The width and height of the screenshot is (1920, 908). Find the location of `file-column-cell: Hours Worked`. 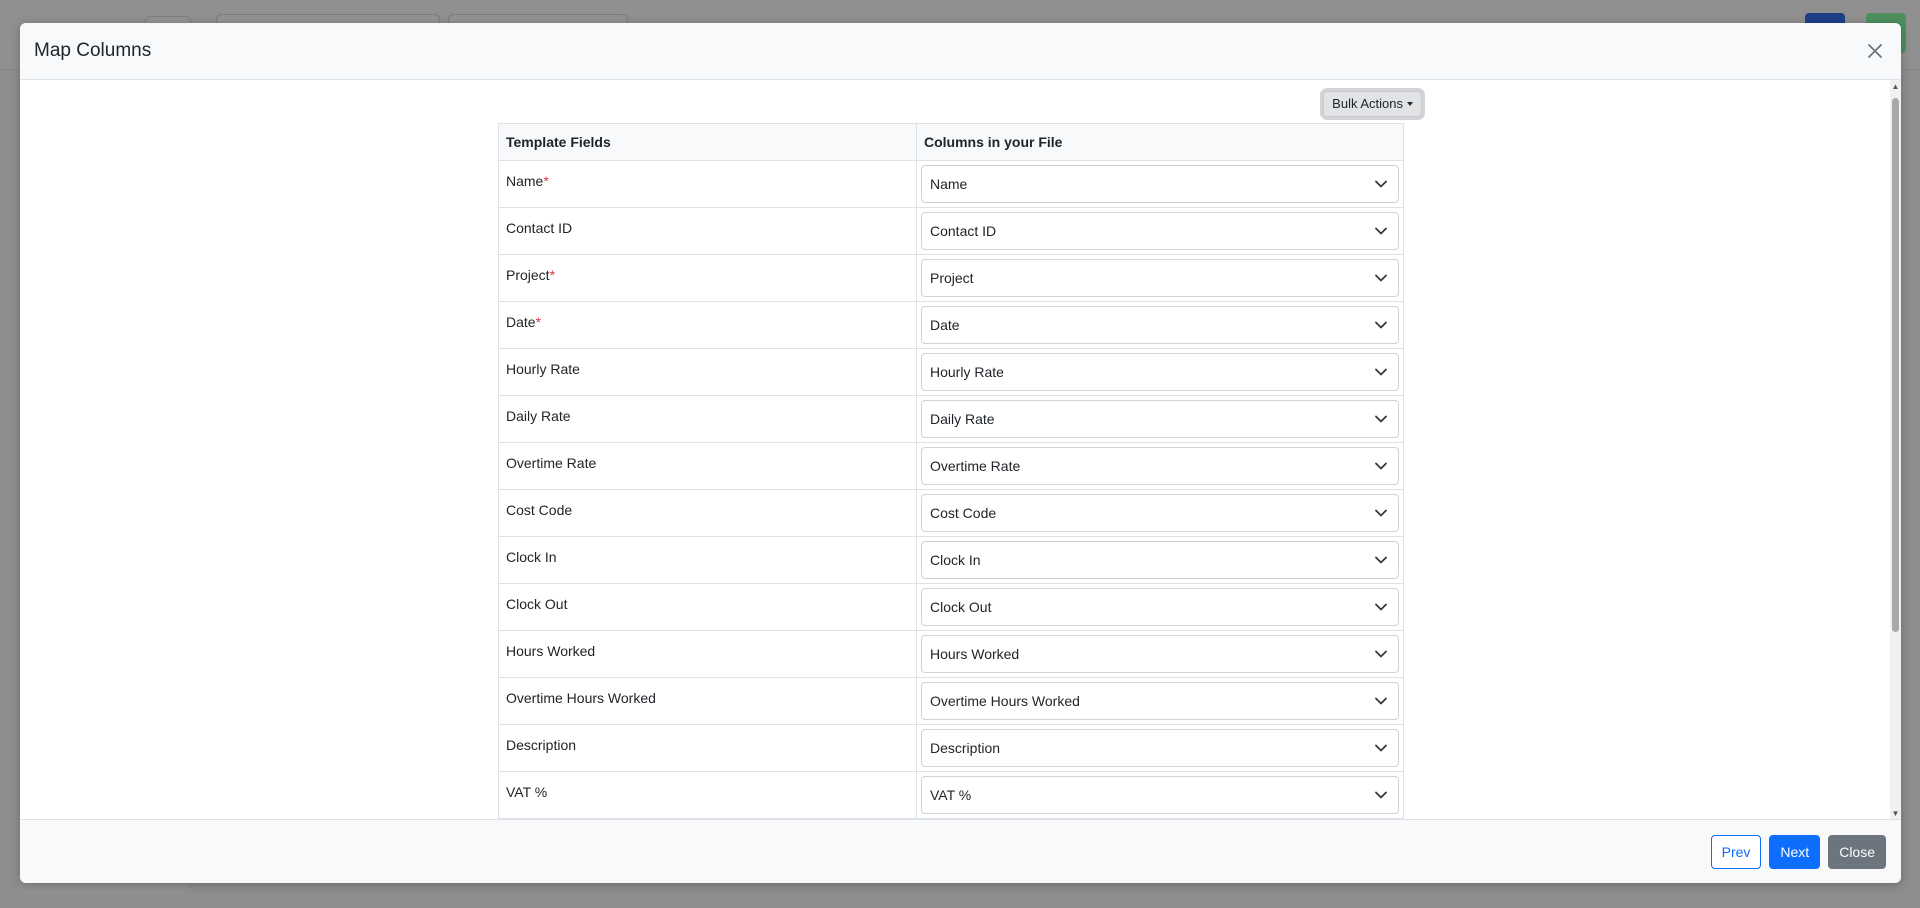

file-column-cell: Hours Worked is located at coordinates (1160, 654).